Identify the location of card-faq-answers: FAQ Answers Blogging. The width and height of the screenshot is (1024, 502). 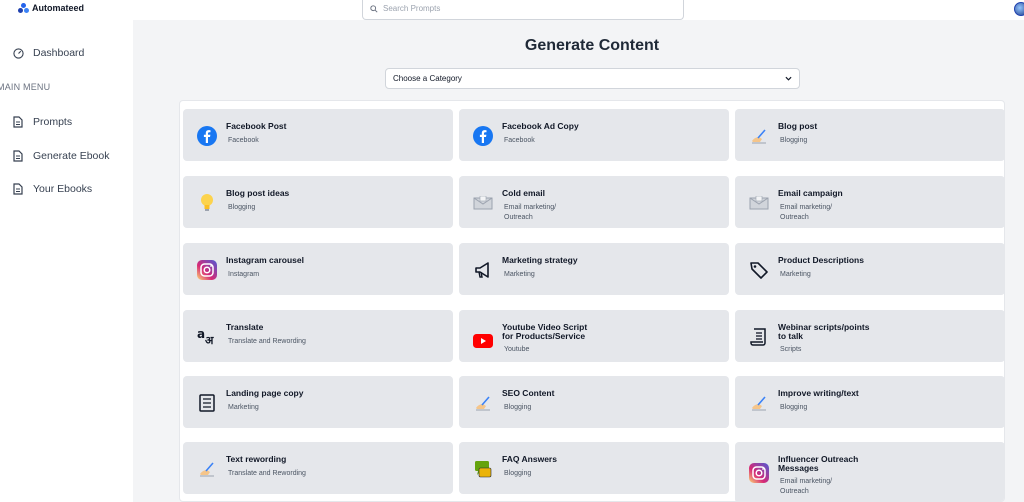
(594, 468).